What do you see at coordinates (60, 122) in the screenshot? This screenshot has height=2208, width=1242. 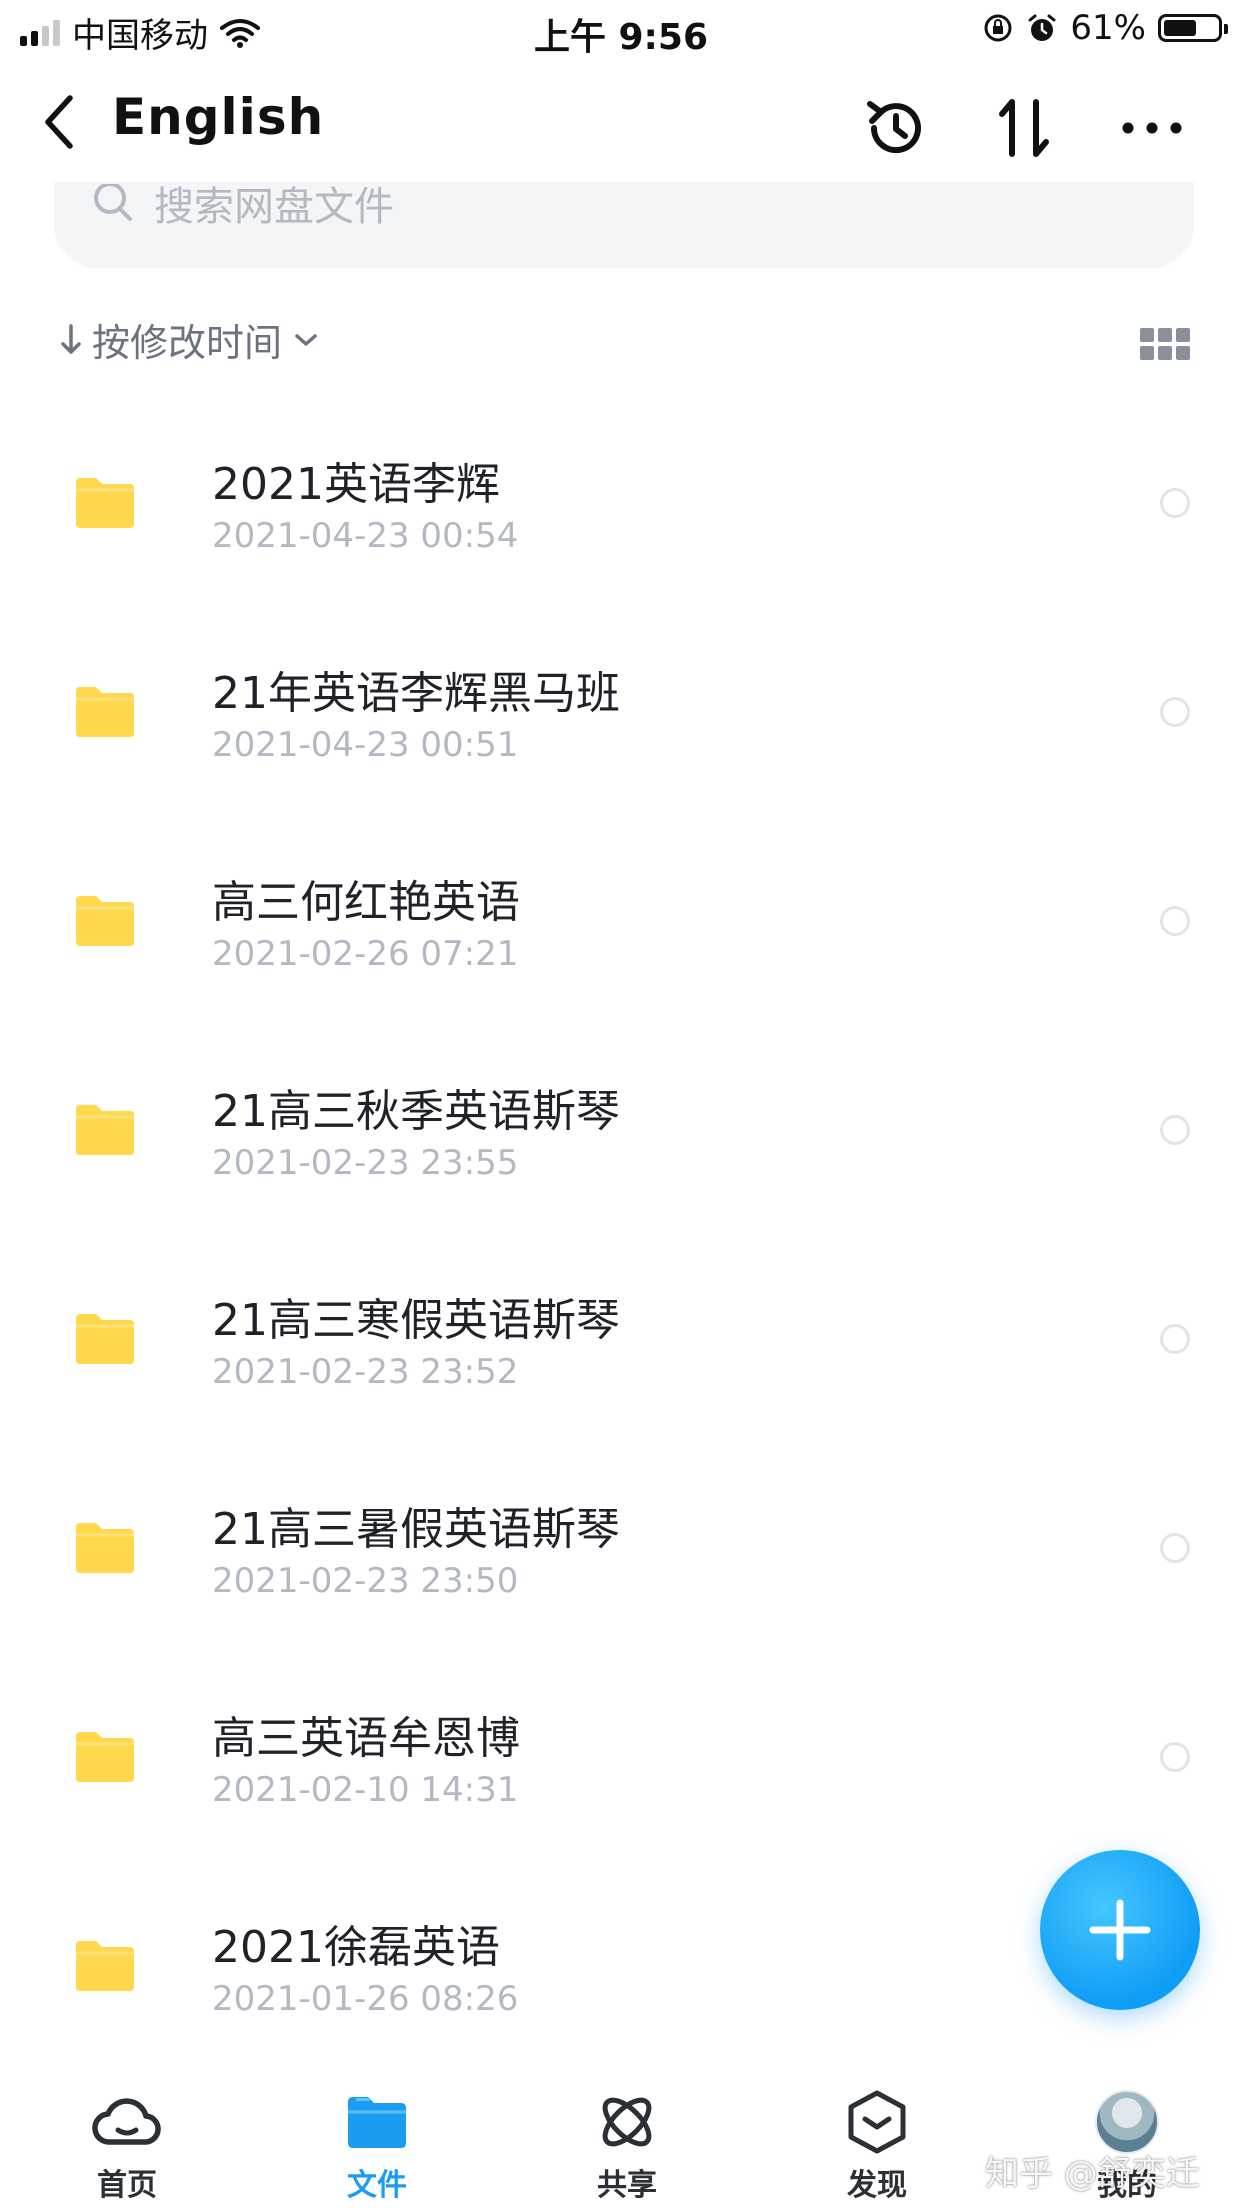 I see `back-icon` at bounding box center [60, 122].